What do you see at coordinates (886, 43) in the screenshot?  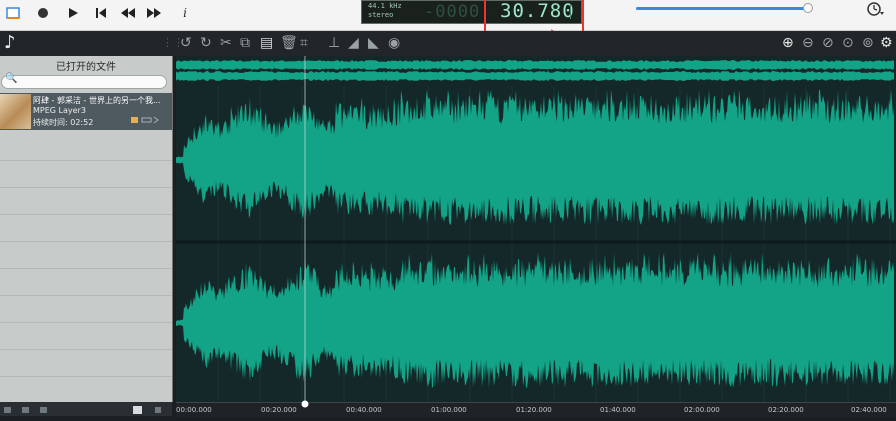 I see `settings-icon: ⚙` at bounding box center [886, 43].